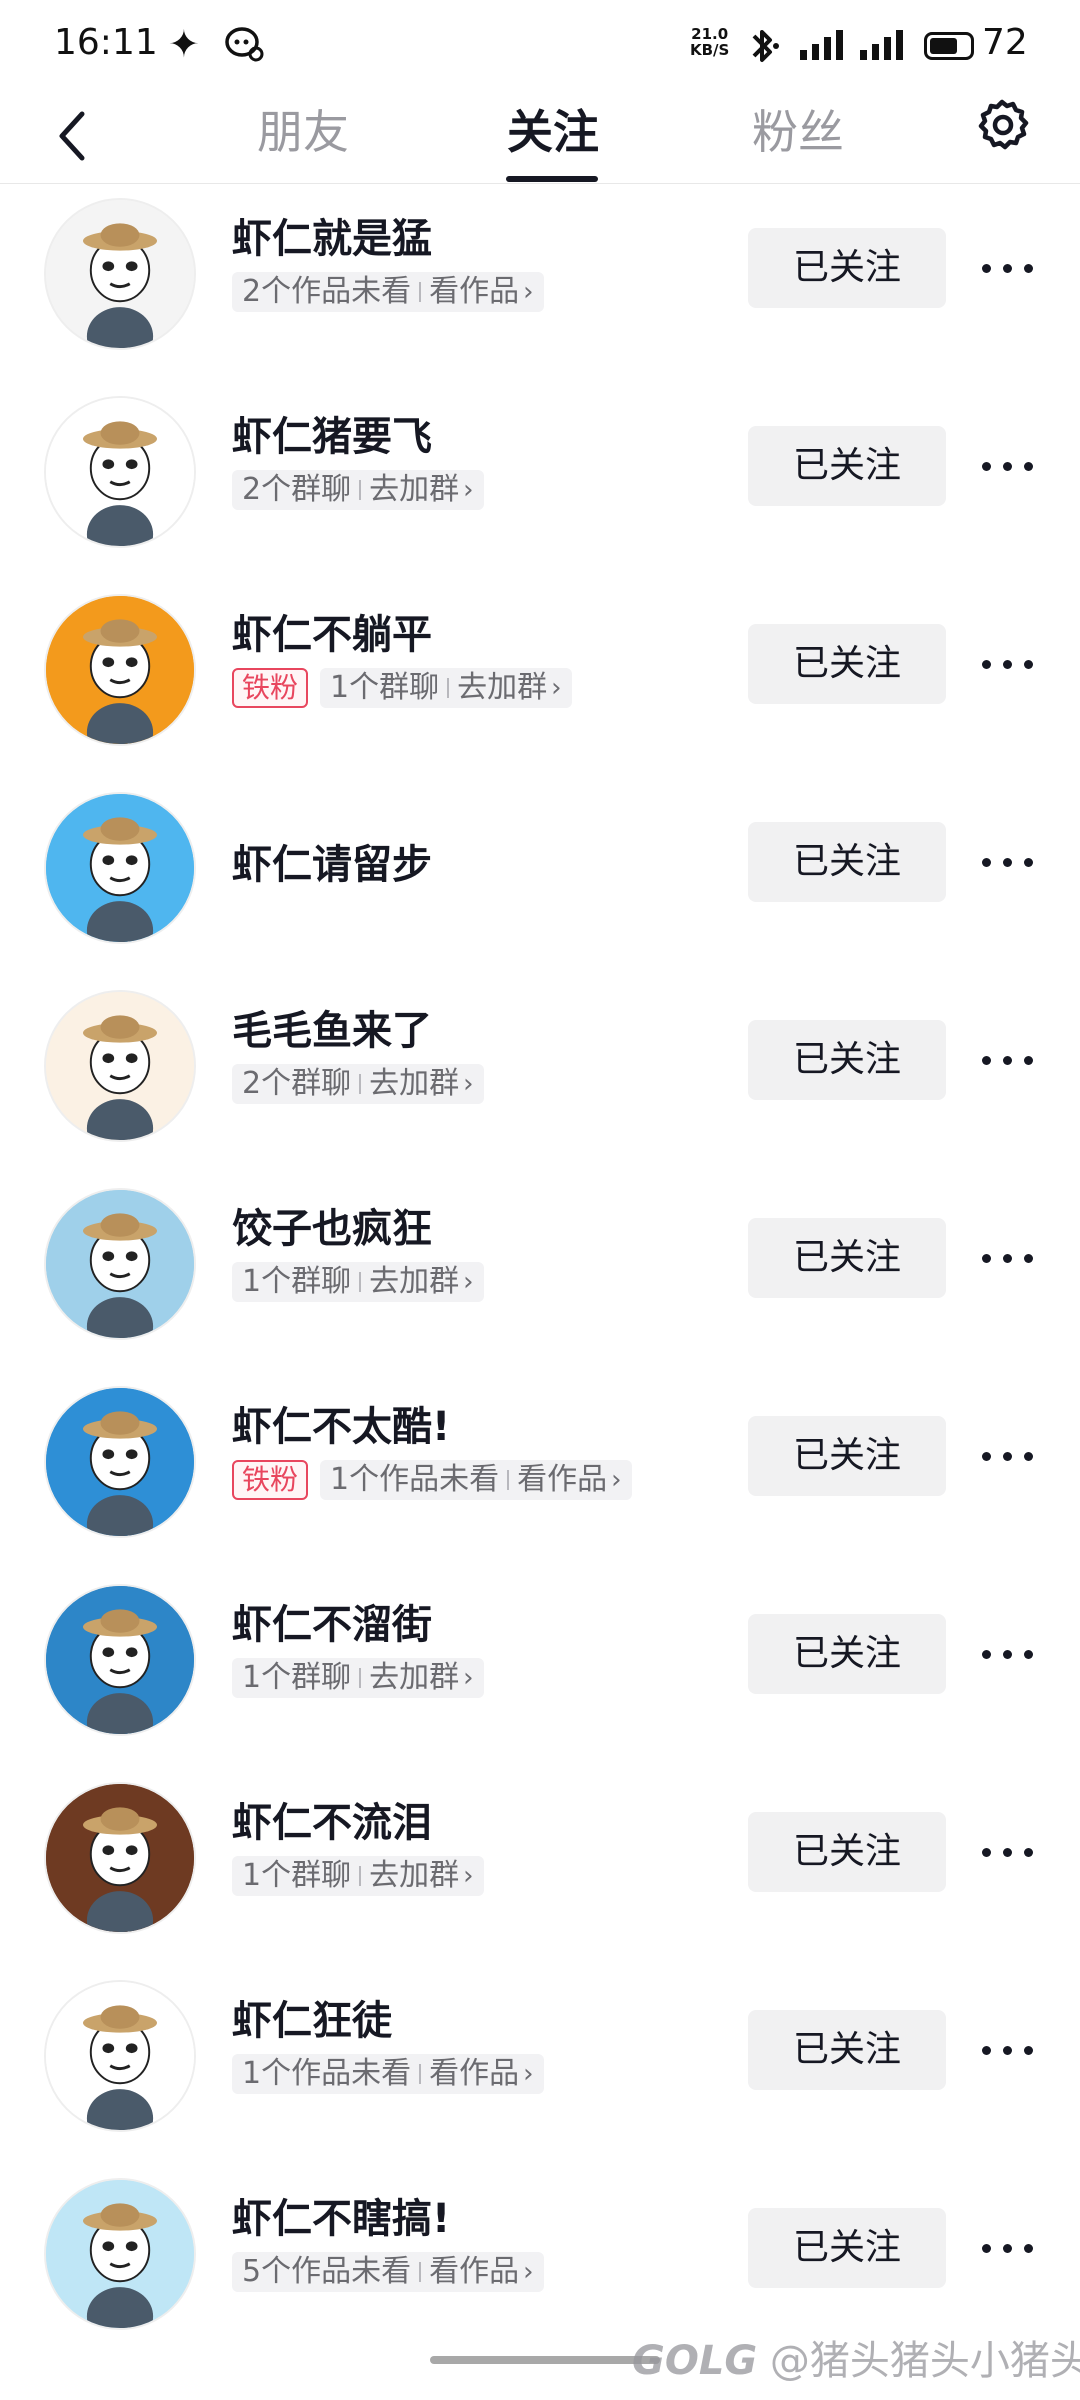  I want to click on list-item: 虾仁不流泪 1个群聊 去加群 › 已关注, so click(540, 1869).